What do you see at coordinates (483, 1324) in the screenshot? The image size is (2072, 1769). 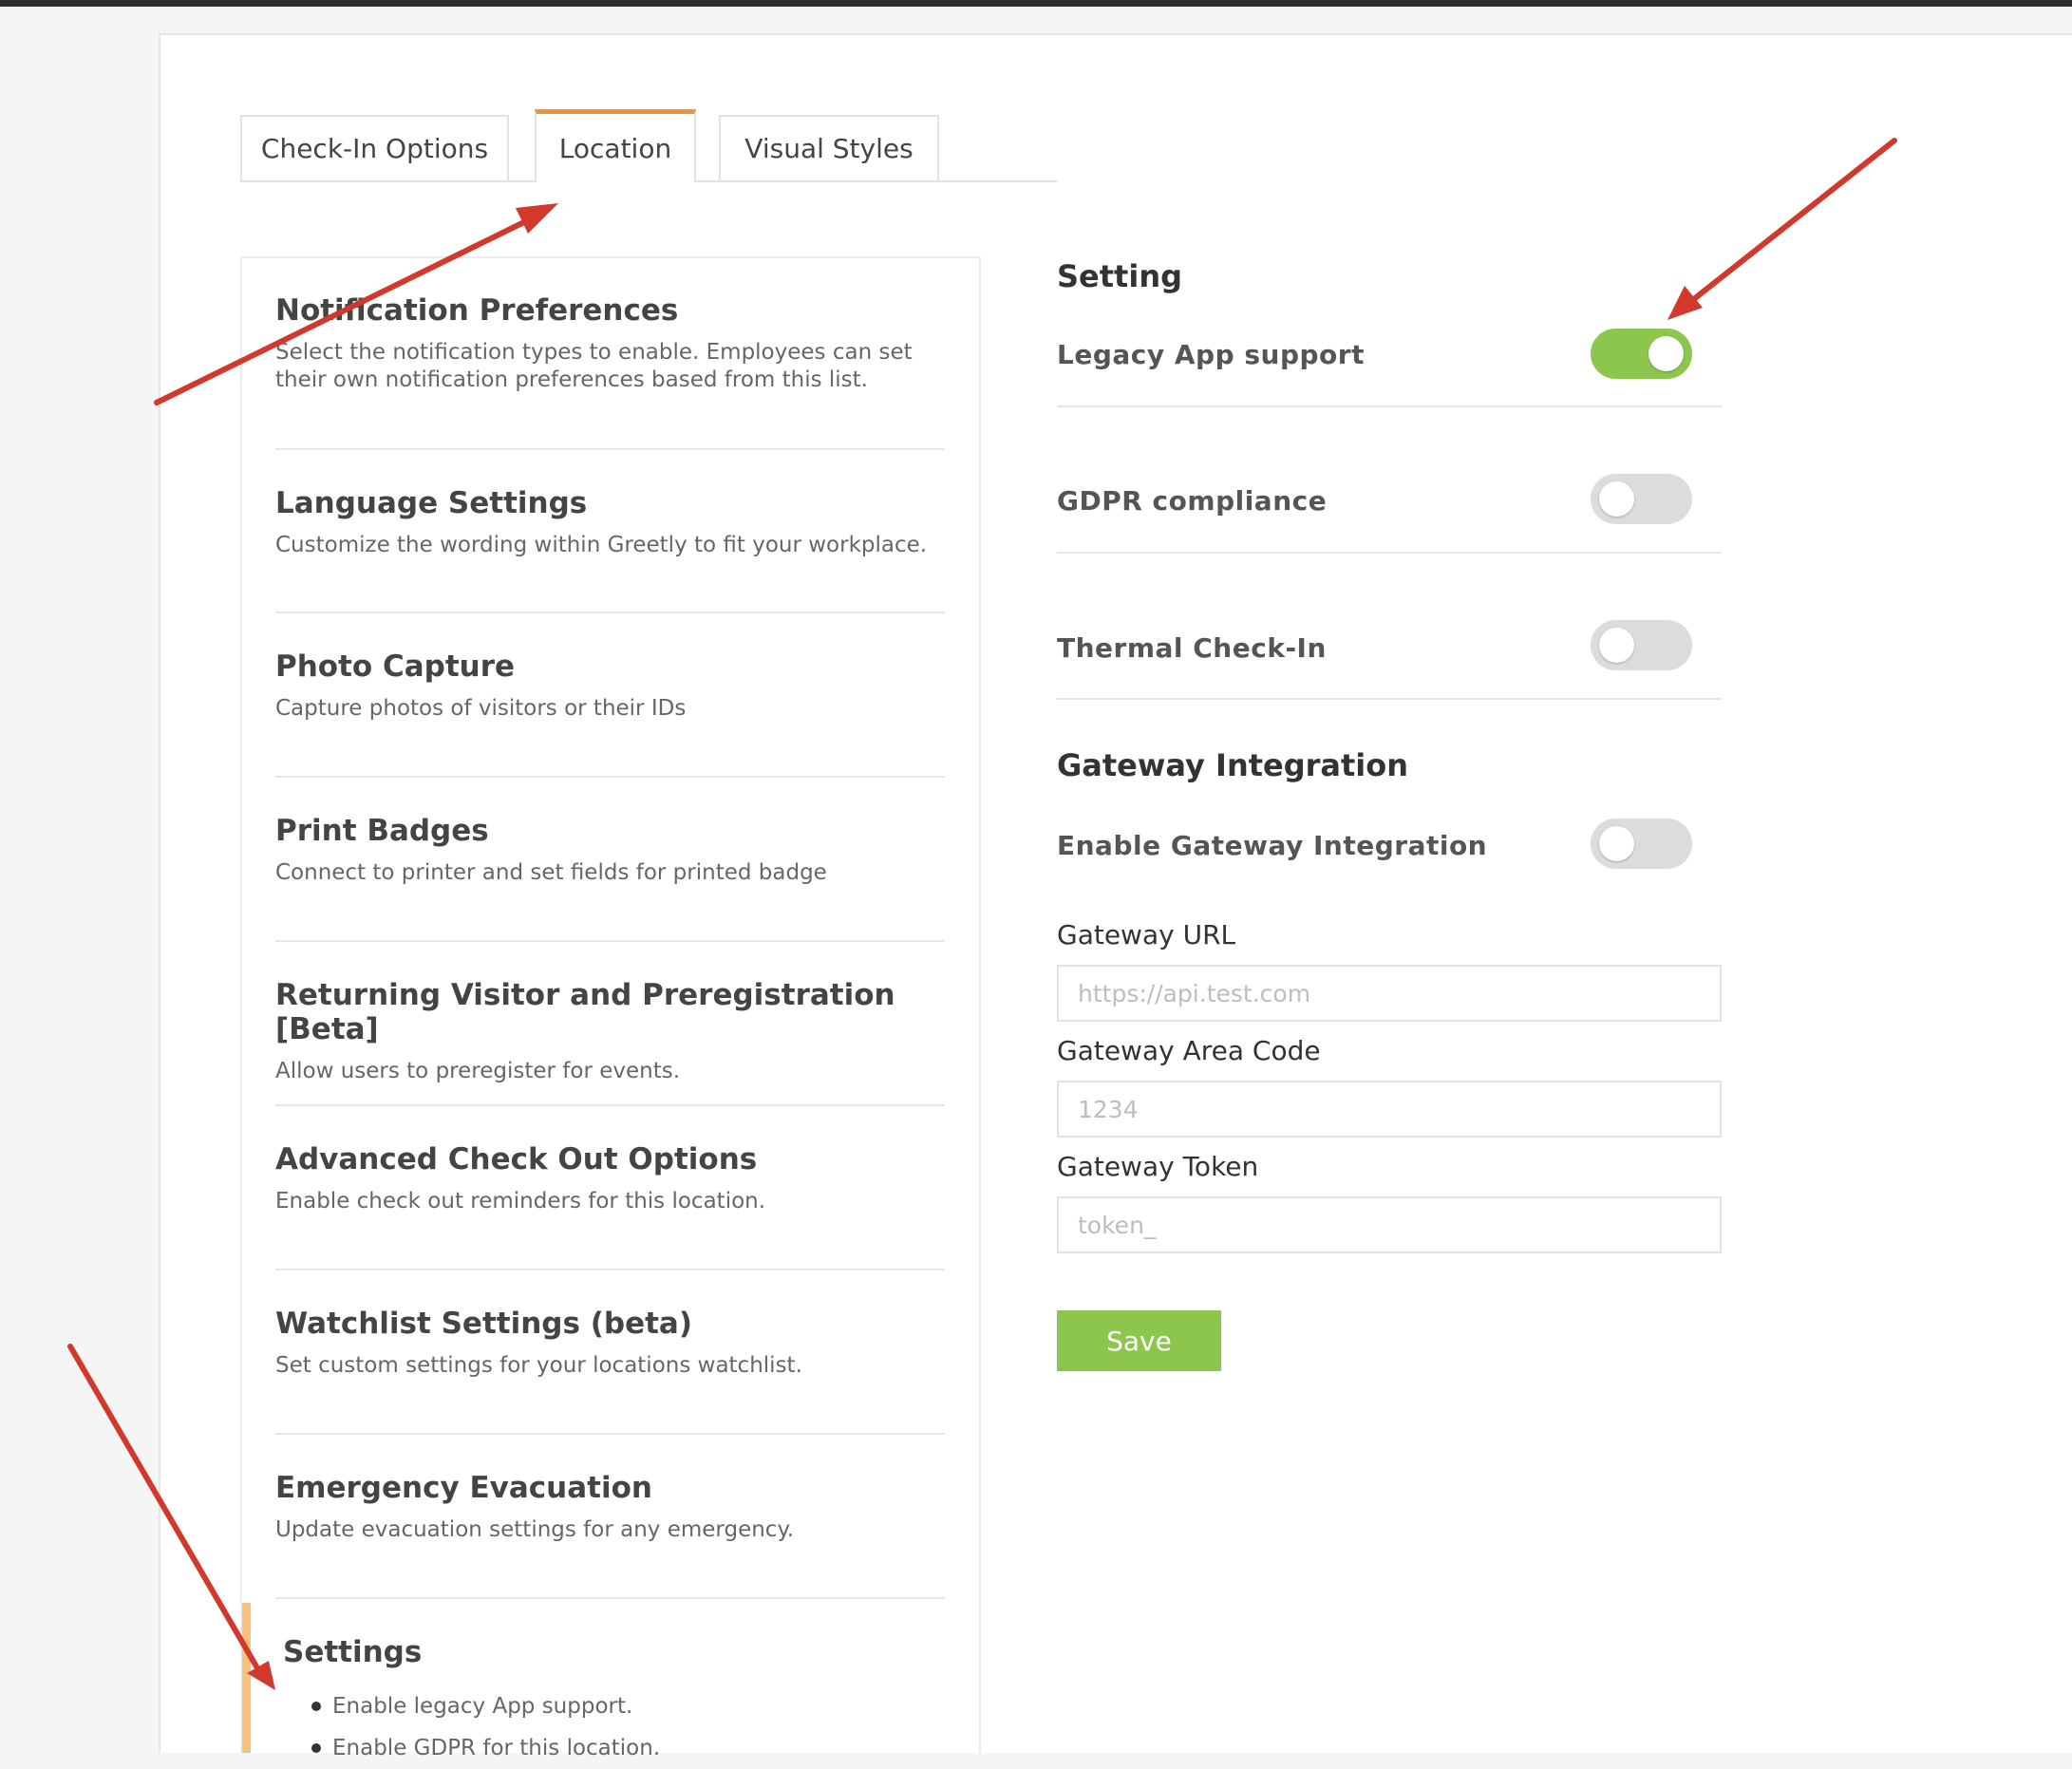 I see `menu-item-title: Watchlist Settings (beta)` at bounding box center [483, 1324].